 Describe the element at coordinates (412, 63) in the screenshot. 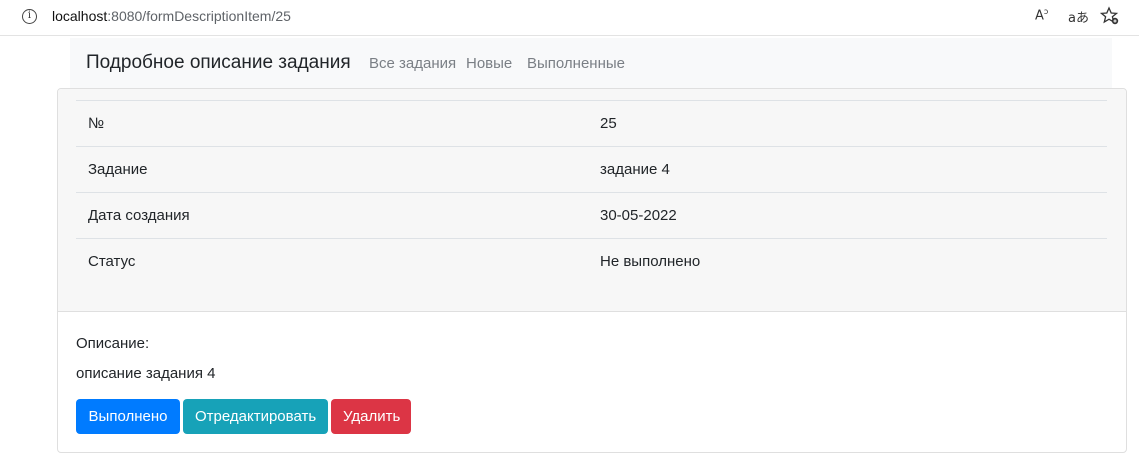

I see `nav-link-all-tasks: Все задания` at that location.